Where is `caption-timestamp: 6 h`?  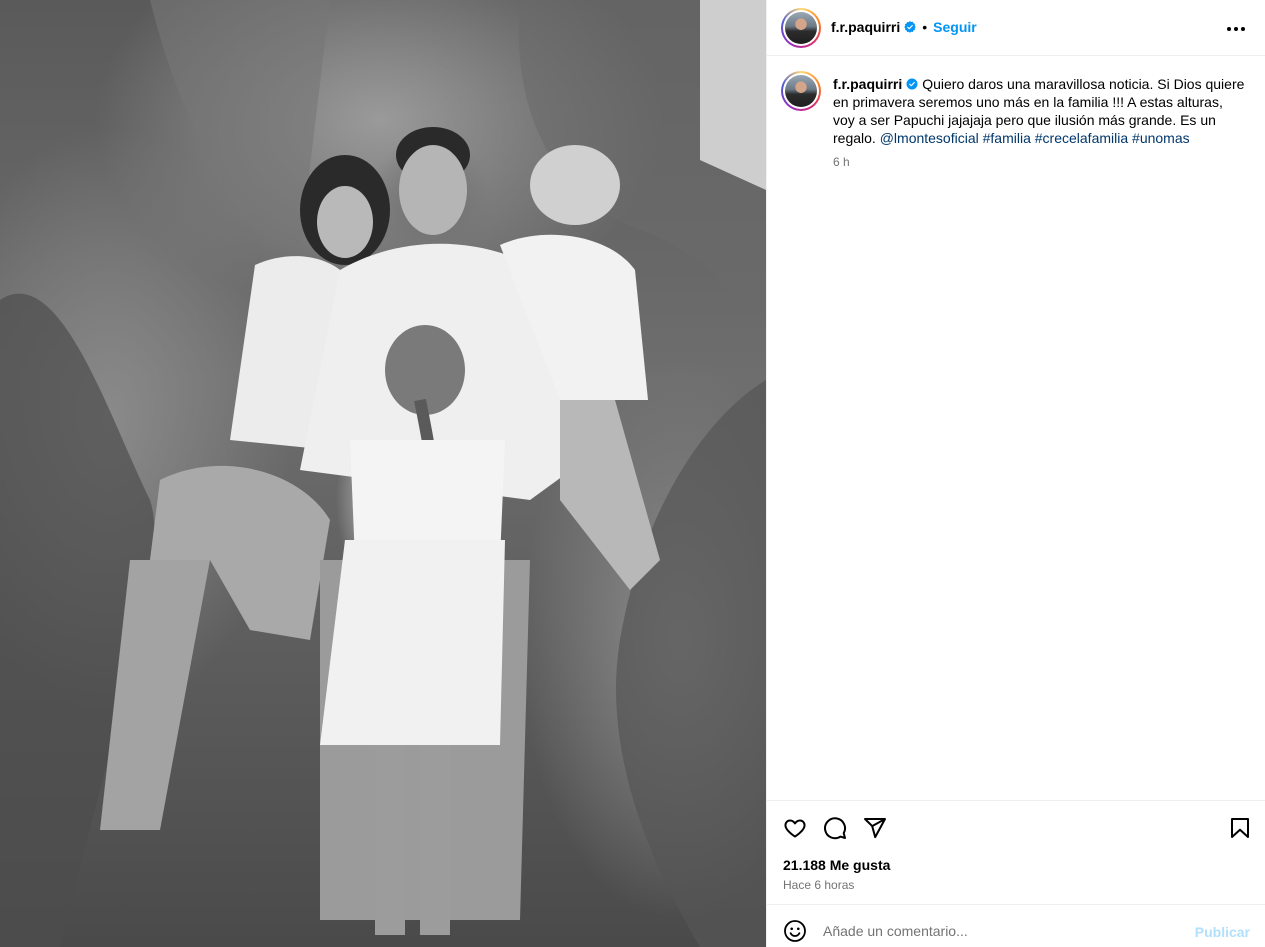 caption-timestamp: 6 h is located at coordinates (841, 162).